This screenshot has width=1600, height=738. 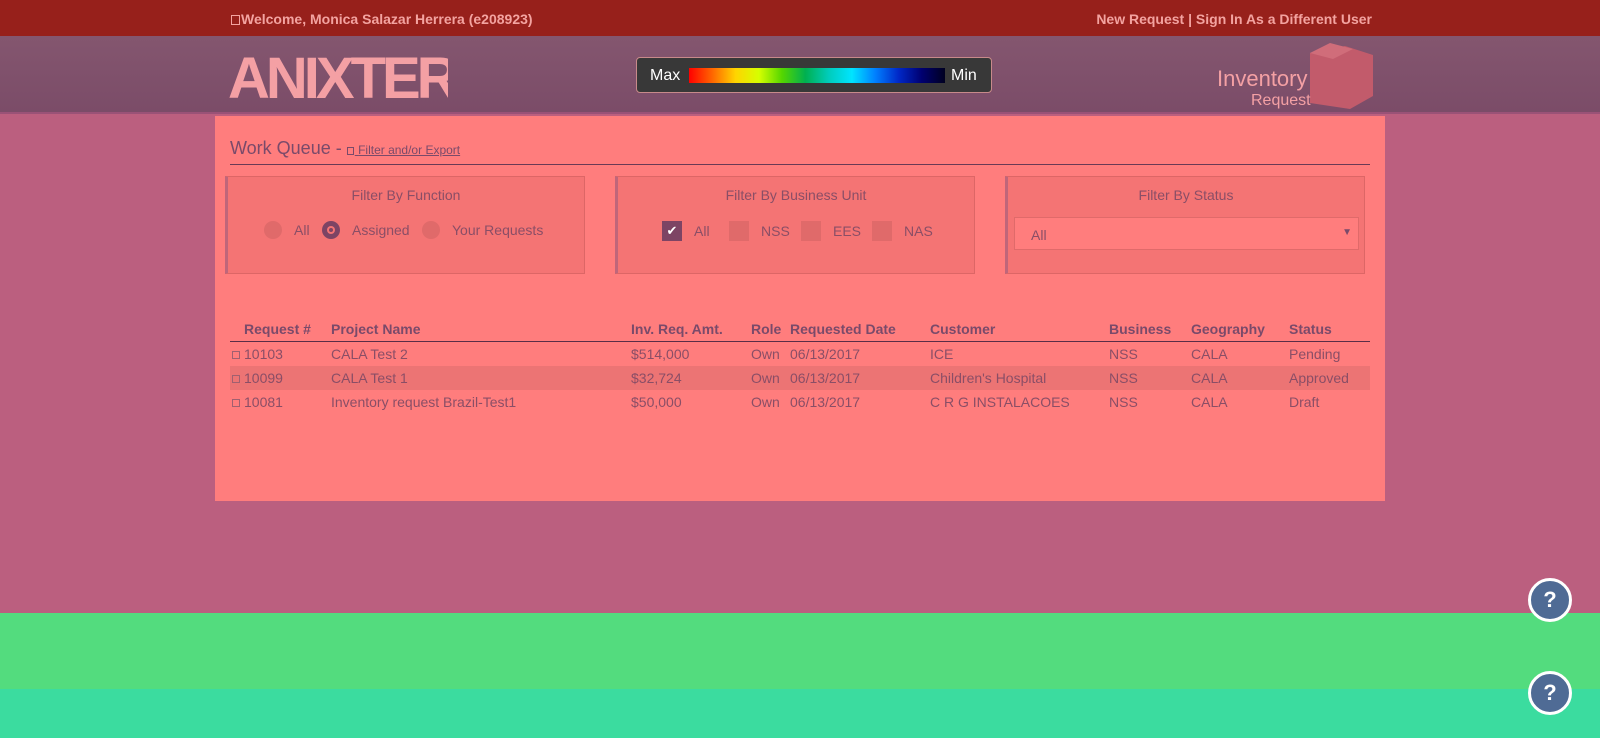 I want to click on radio-function-your-requests: Your Requests, so click(x=482, y=230).